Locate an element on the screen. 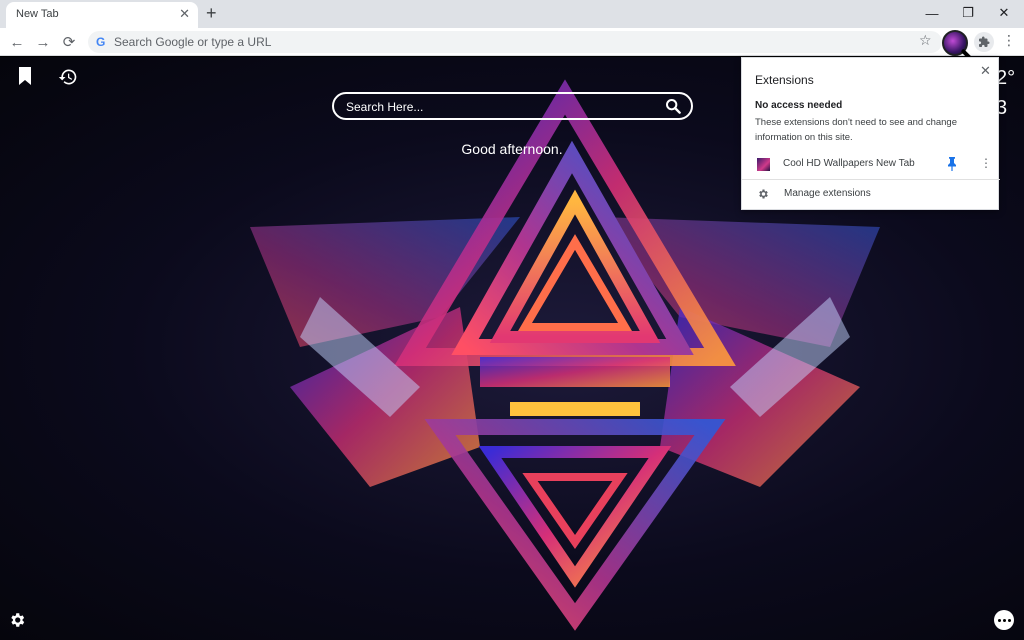 The image size is (1024, 640). google-icon: G is located at coordinates (101, 42).